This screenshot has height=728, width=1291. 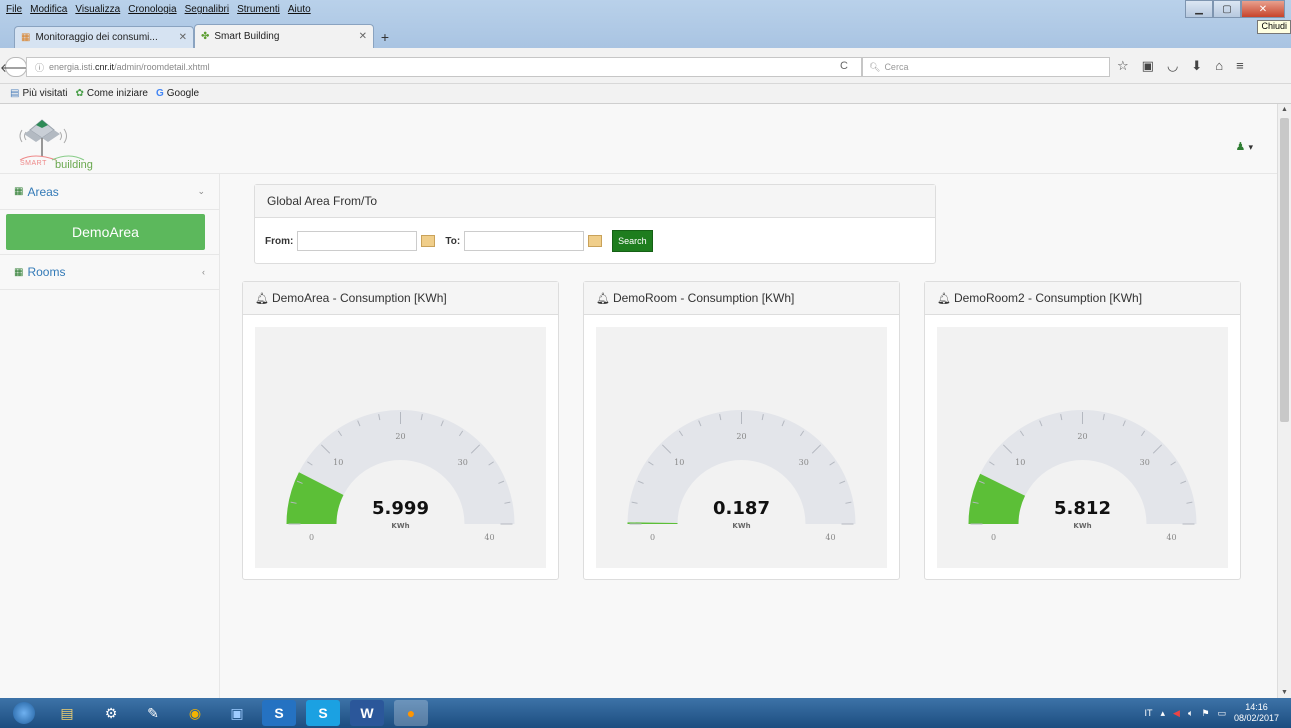 I want to click on sidebar-item-areas: ▦ Areas ⌄, so click(x=109, y=192).